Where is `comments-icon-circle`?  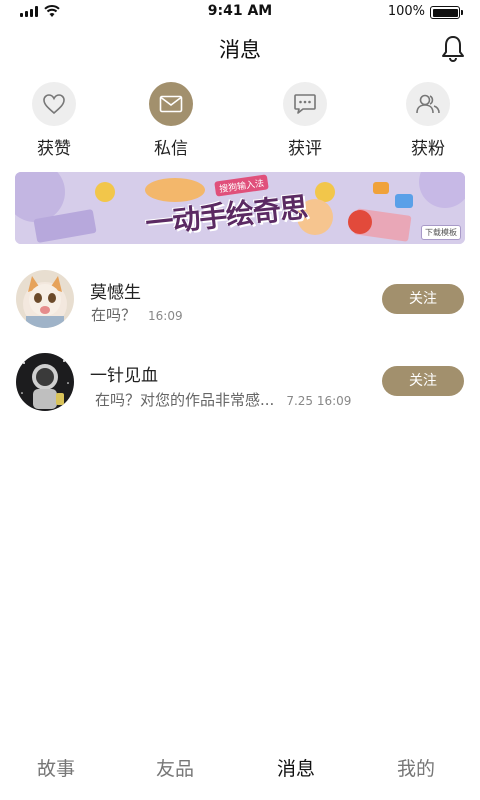
comments-icon-circle is located at coordinates (305, 104).